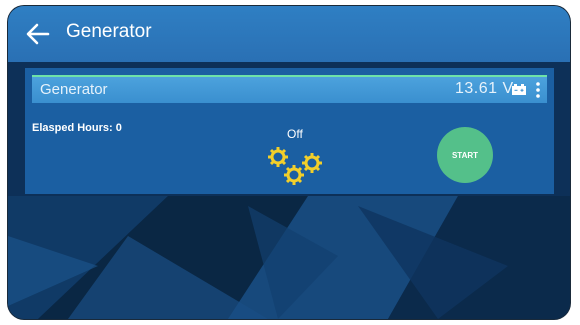 The image size is (580, 325). Describe the element at coordinates (295, 134) in the screenshot. I see `generator-status: Off` at that location.